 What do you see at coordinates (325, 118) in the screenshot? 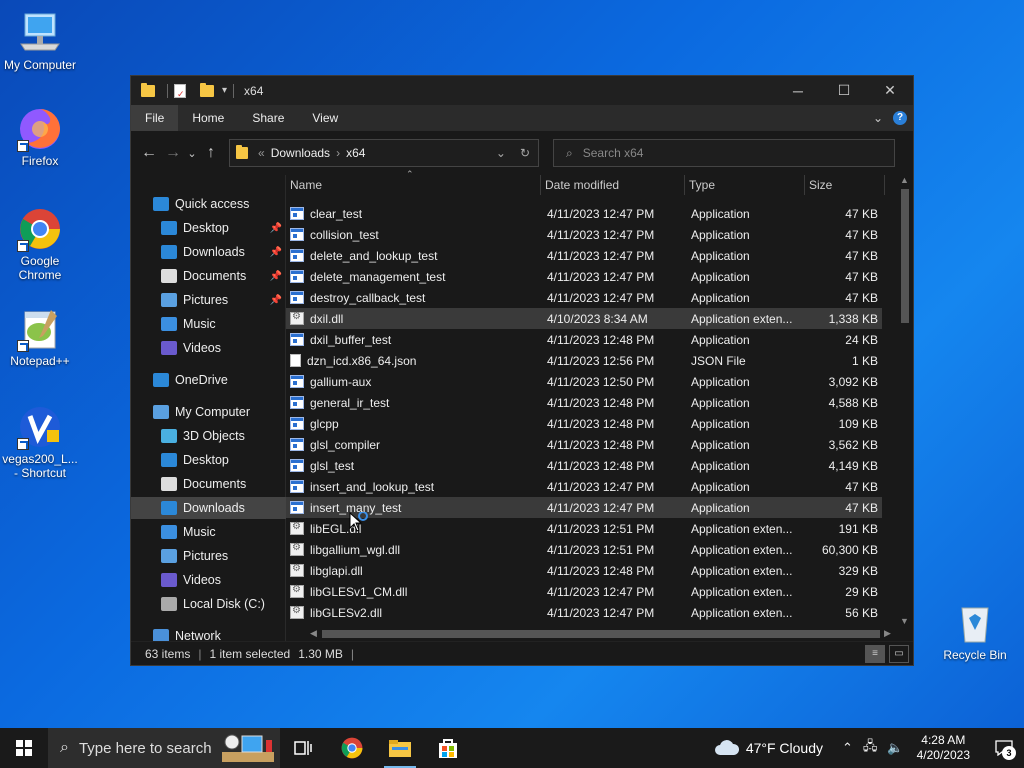
I see `tab-view: View` at bounding box center [325, 118].